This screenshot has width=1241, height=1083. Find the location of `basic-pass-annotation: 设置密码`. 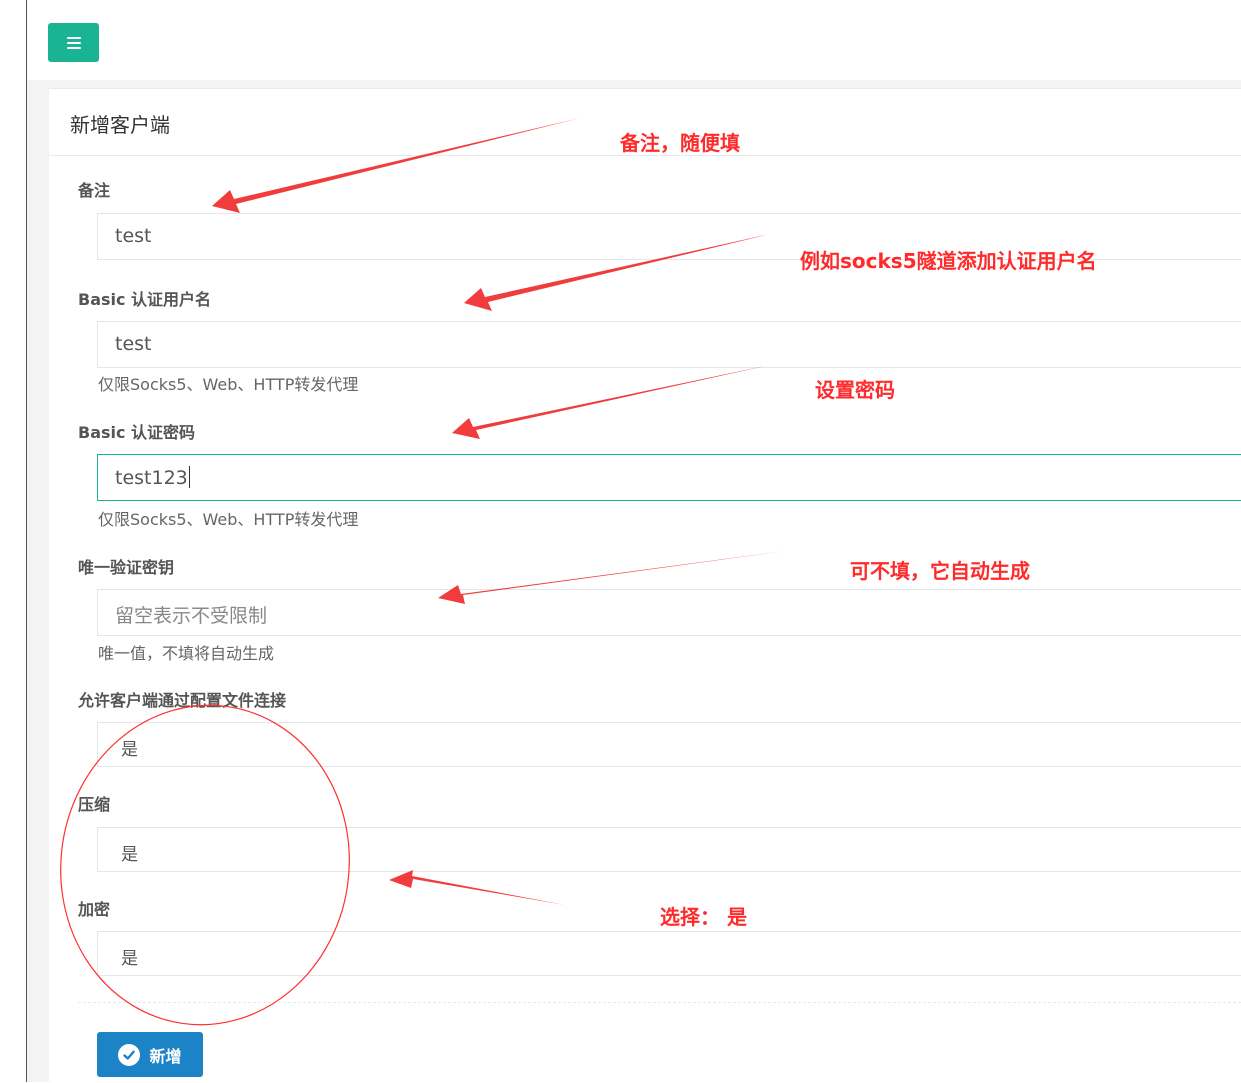

basic-pass-annotation: 设置密码 is located at coordinates (855, 390).